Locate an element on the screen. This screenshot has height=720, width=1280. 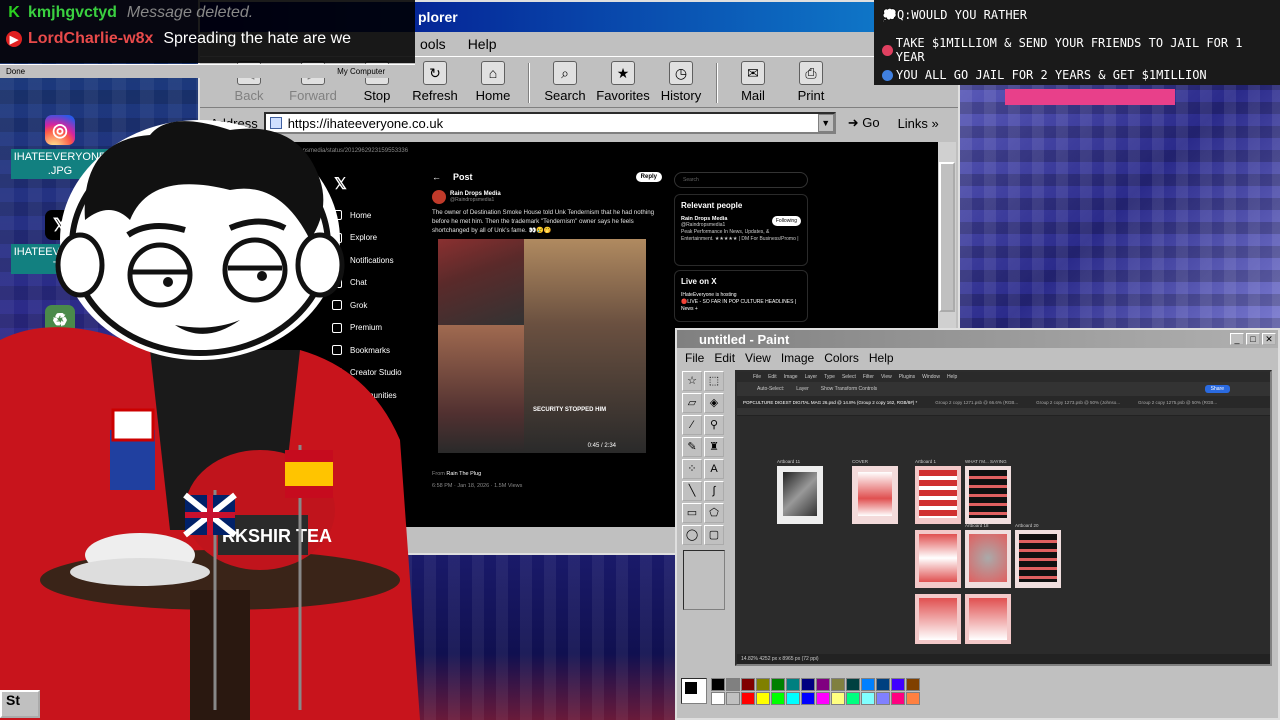
line-icon: ╲ is located at coordinates (692, 491).